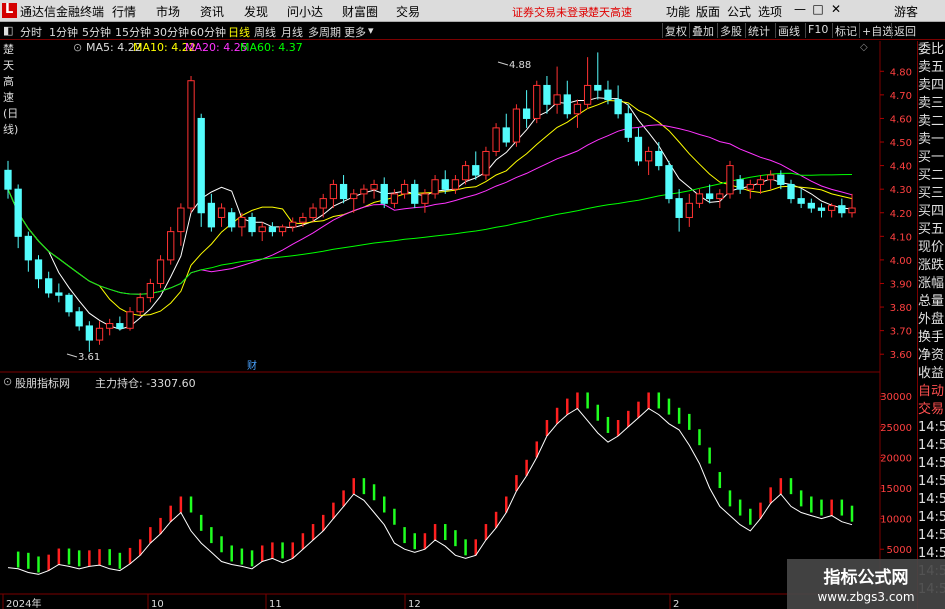  Describe the element at coordinates (931, 302) in the screenshot. I see `sidebar-item: 总量` at that location.